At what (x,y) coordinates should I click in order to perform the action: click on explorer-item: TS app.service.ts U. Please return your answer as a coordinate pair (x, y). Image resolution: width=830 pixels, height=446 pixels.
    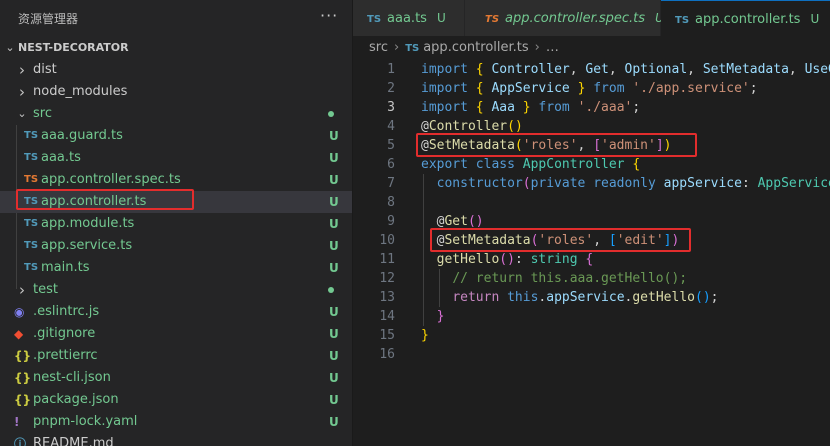
    Looking at the image, I should click on (176, 246).